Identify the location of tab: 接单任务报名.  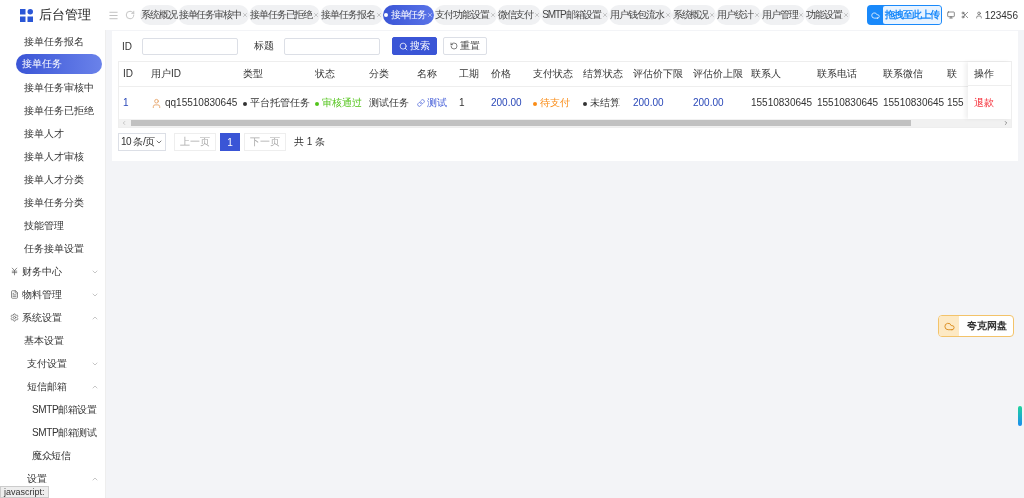
(351, 15).